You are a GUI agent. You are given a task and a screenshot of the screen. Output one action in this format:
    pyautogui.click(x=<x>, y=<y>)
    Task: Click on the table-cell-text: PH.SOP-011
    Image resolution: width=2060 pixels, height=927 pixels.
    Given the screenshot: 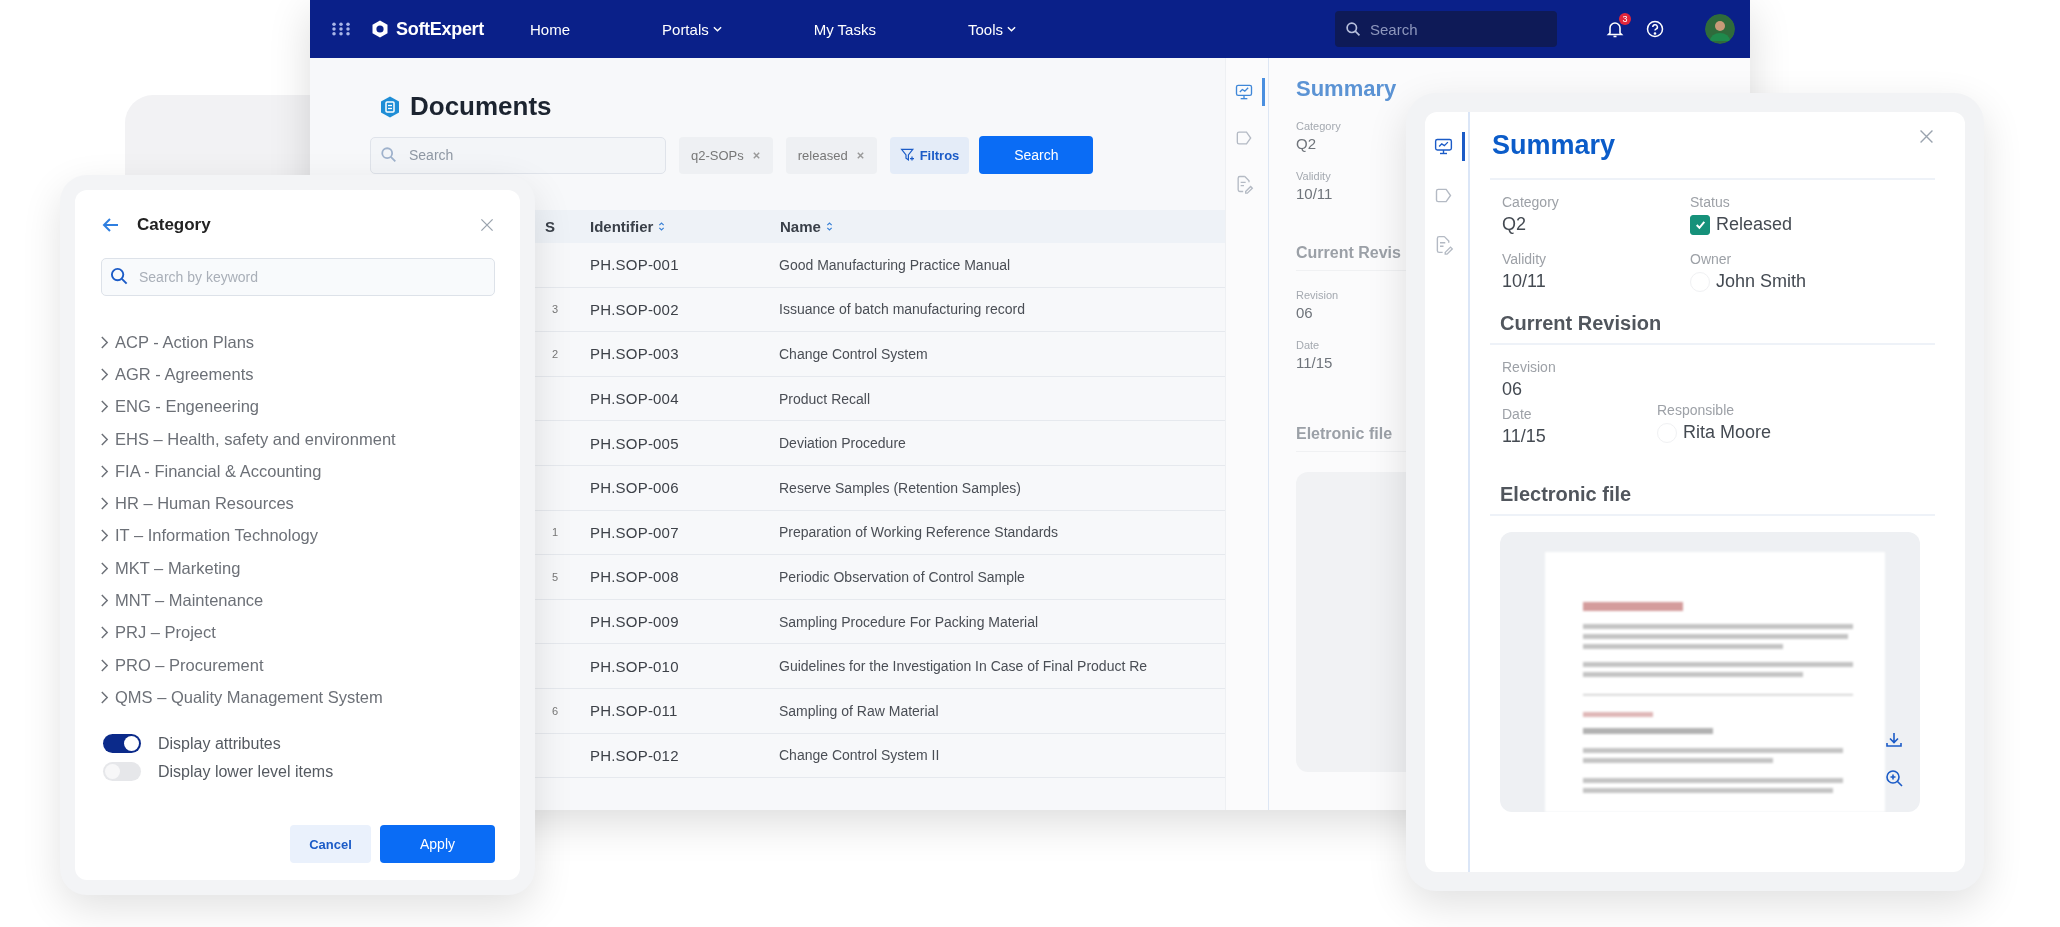 What is the action you would take?
    pyautogui.click(x=634, y=711)
    